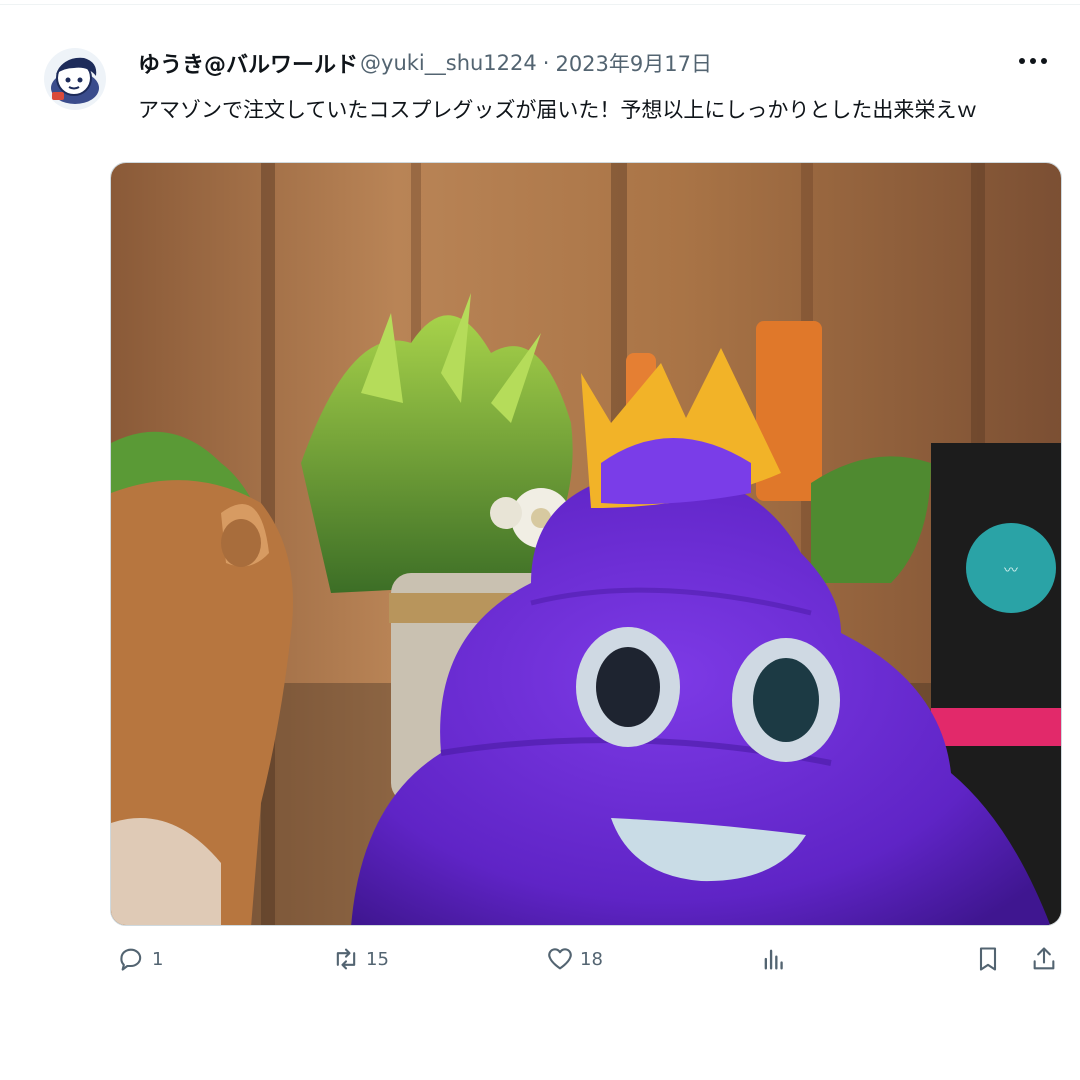 The image size is (1080, 1080). I want to click on bookmark-icon, so click(988, 959).